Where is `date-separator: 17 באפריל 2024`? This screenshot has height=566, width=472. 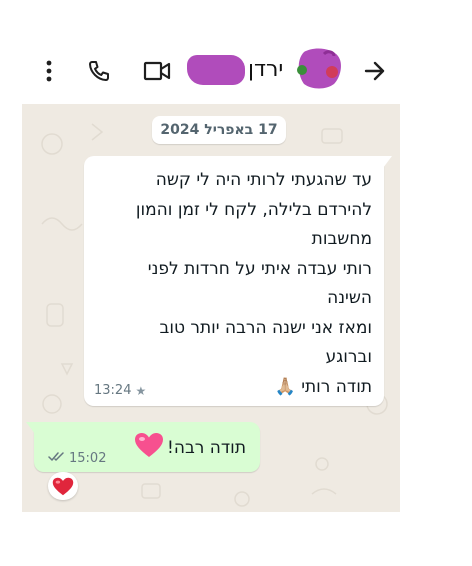 date-separator: 17 באפריל 2024 is located at coordinates (219, 130).